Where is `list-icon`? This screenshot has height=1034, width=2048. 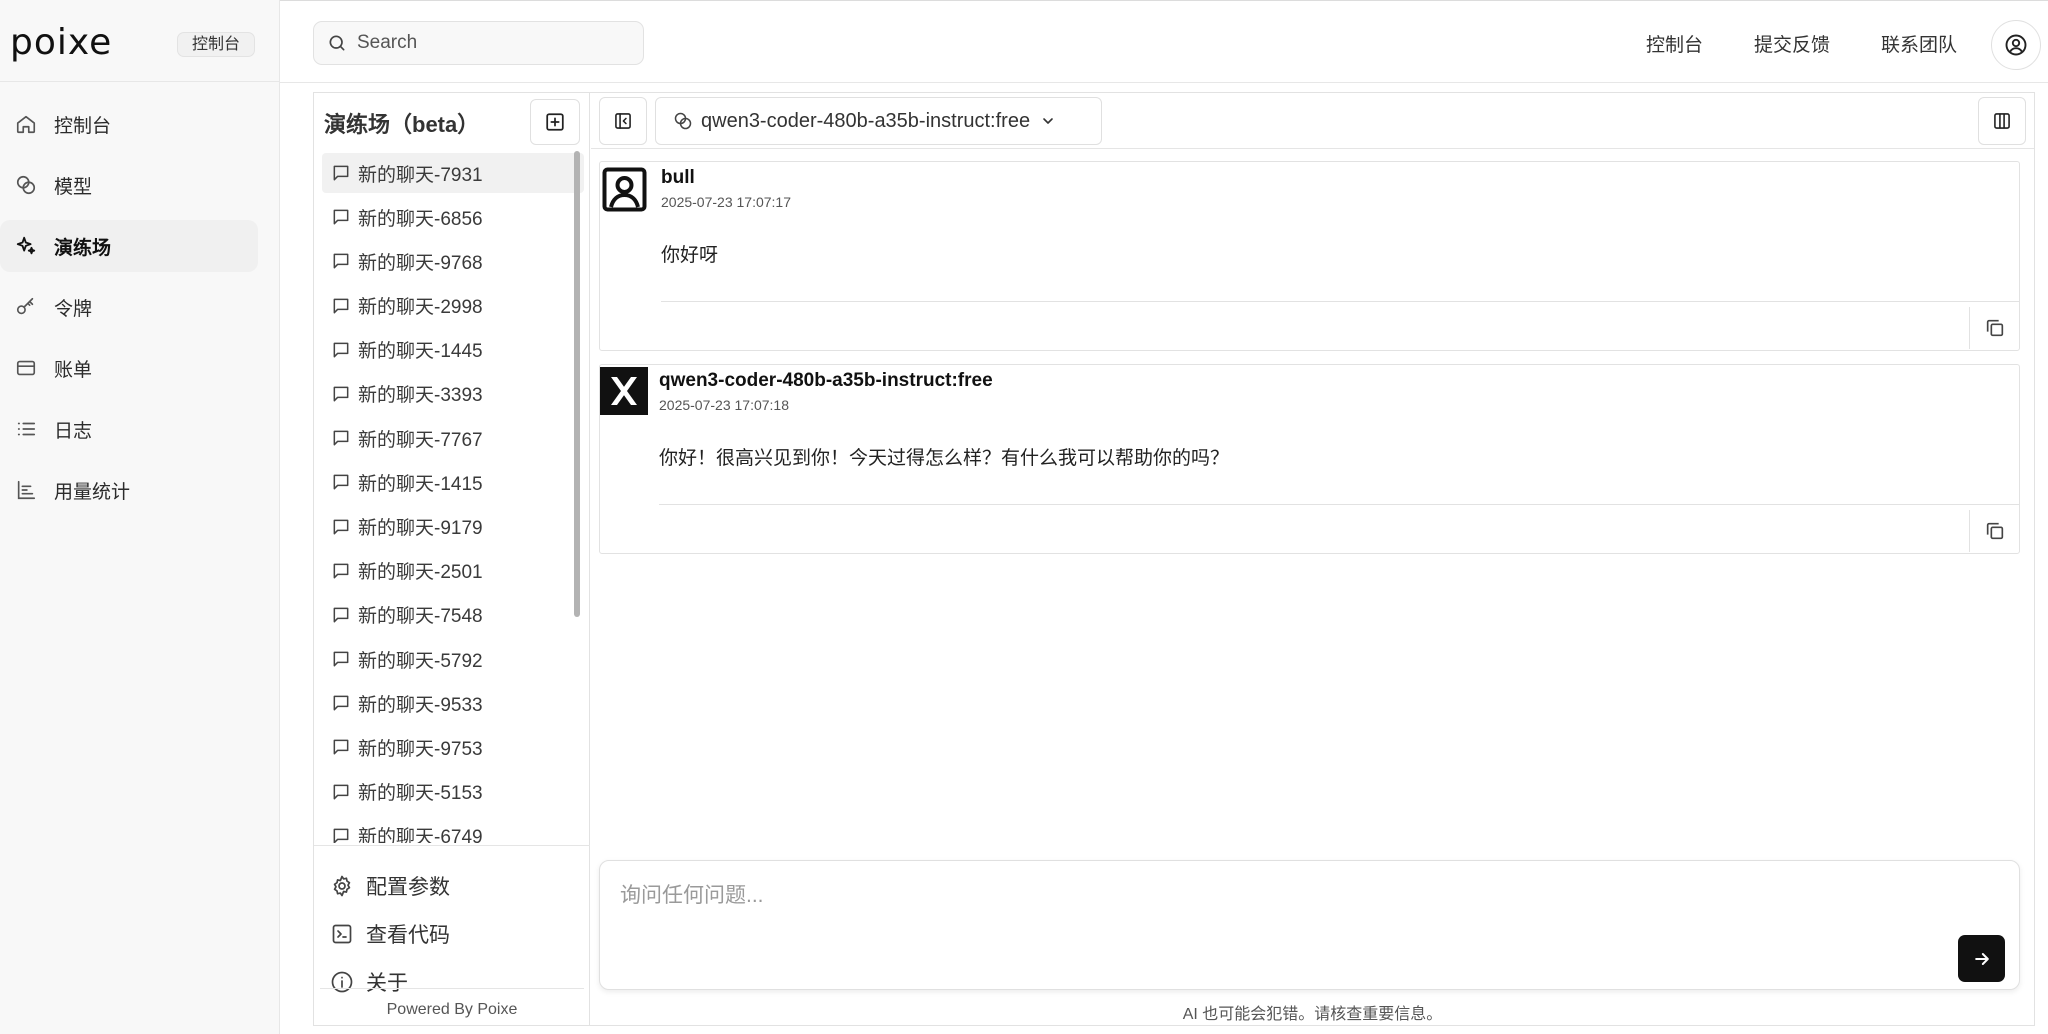
list-icon is located at coordinates (26, 429).